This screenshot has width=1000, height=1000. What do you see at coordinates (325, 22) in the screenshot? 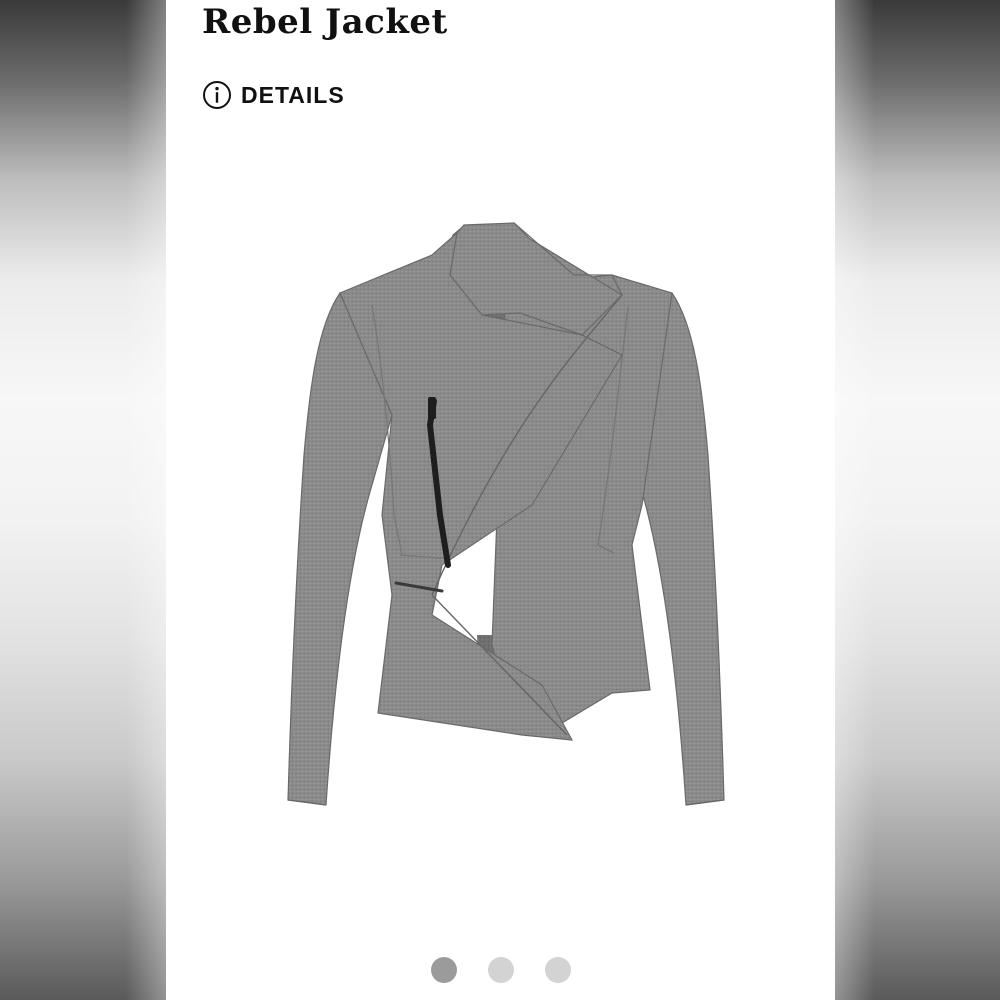
I see `product-title: Rebel Jacket` at bounding box center [325, 22].